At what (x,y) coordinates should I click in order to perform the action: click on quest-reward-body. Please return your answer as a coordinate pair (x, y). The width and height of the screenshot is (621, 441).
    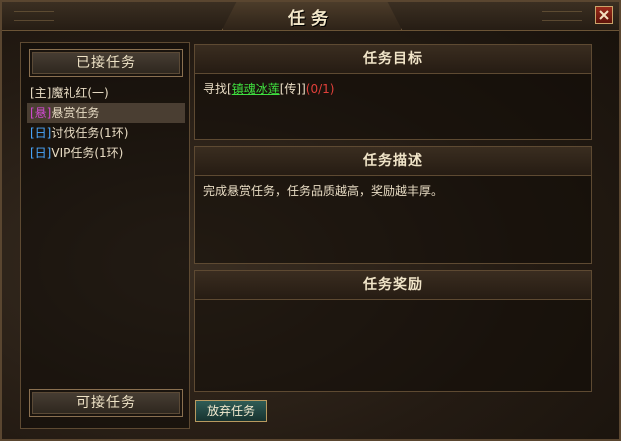
    Looking at the image, I should click on (393, 306).